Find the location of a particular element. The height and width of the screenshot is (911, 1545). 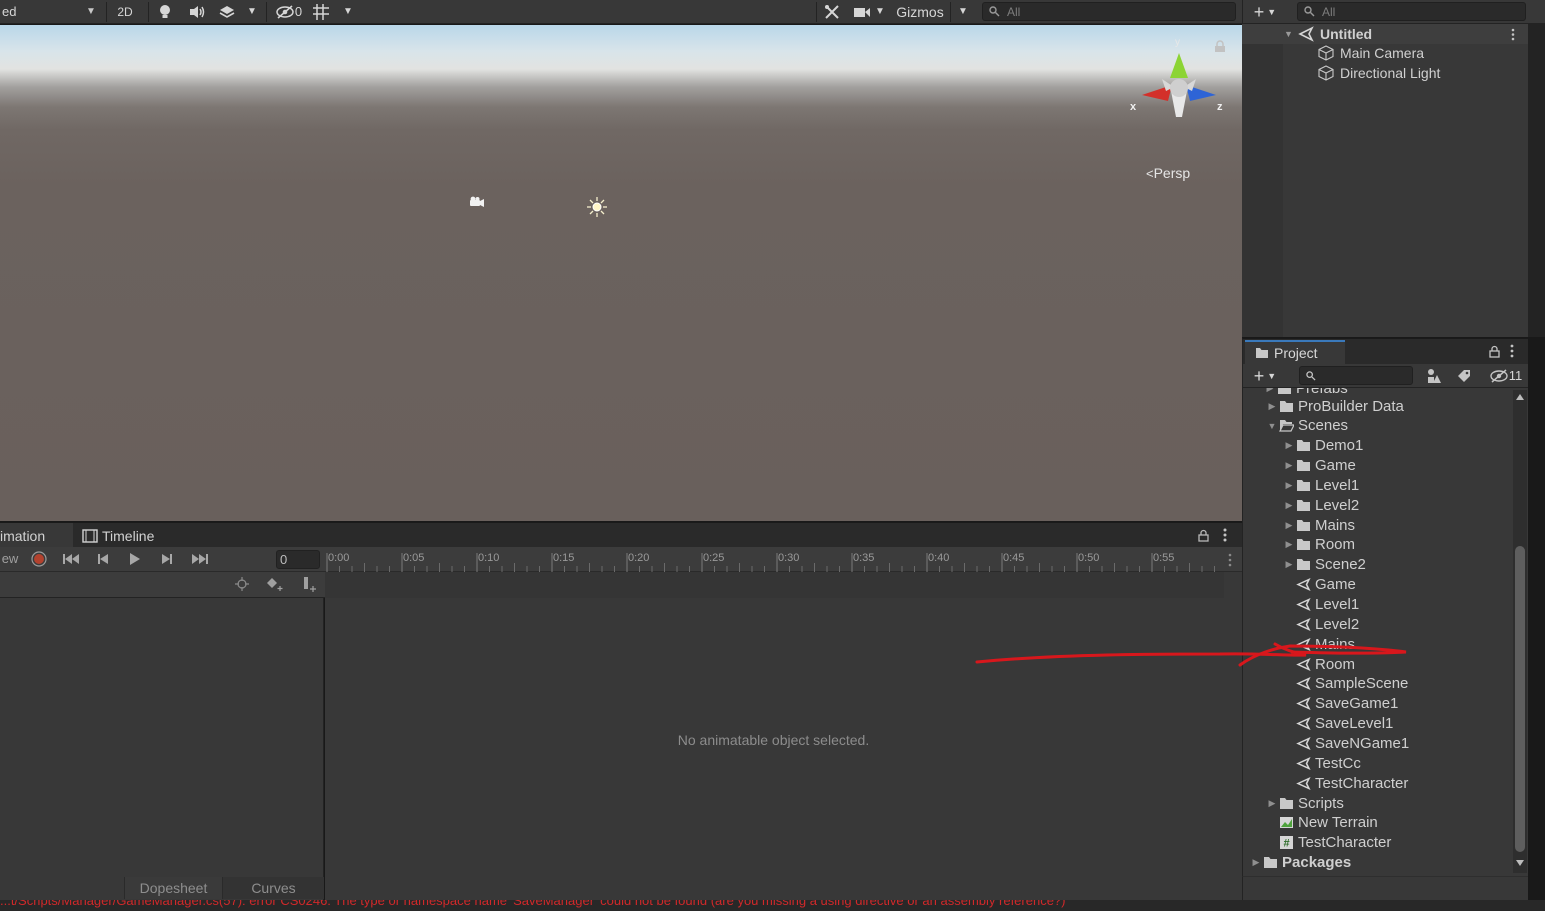

preview-button: ew is located at coordinates (10, 558).